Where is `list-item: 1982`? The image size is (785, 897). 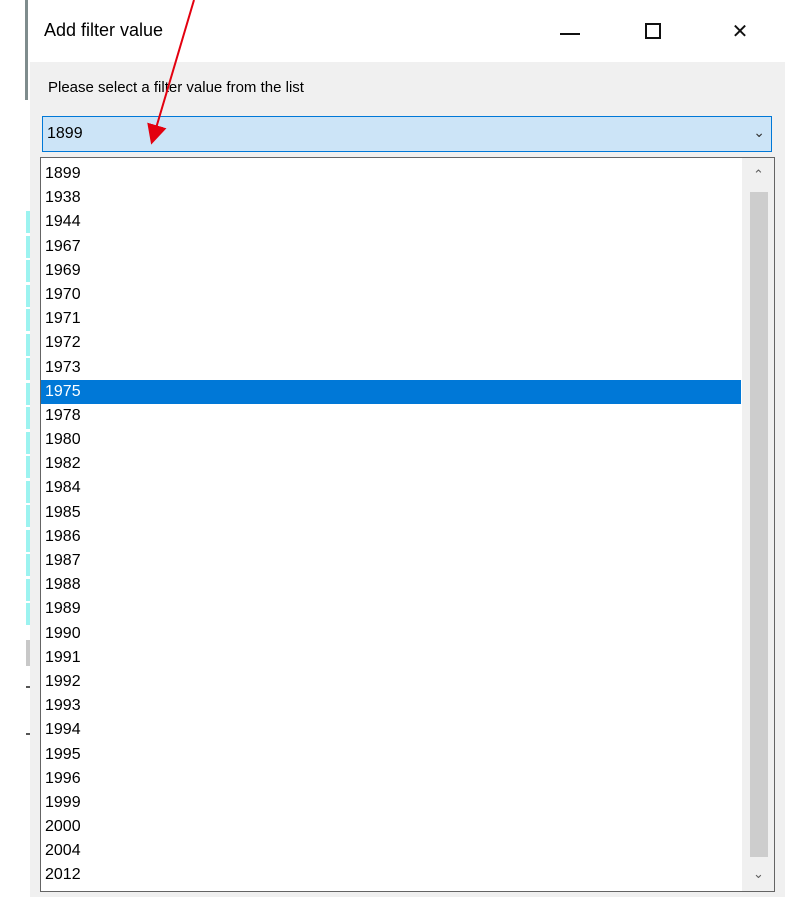
list-item: 1982 is located at coordinates (391, 464).